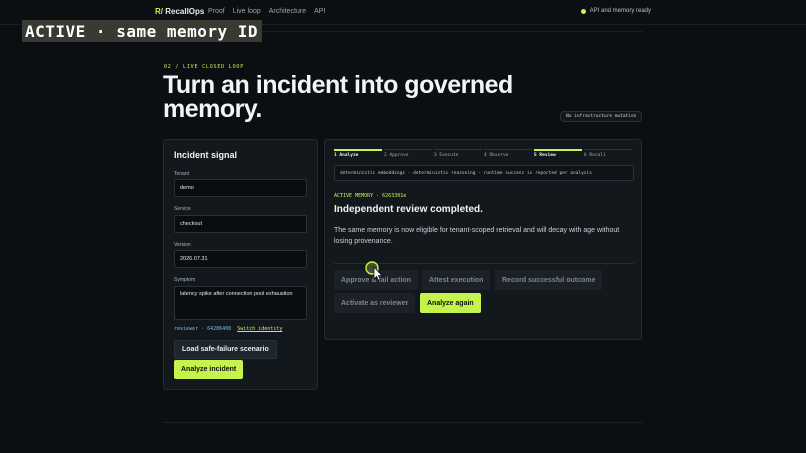 The width and height of the screenshot is (806, 453). I want to click on status-dot-icon, so click(583, 11).